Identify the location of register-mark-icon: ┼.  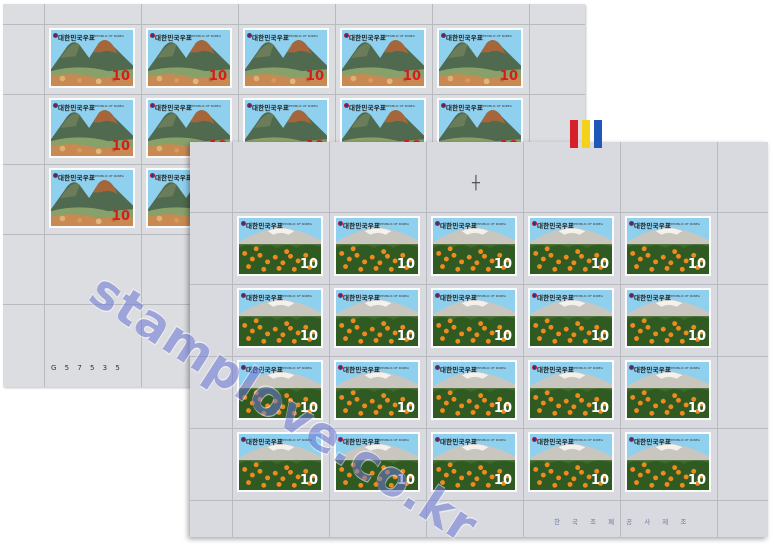
(476, 183).